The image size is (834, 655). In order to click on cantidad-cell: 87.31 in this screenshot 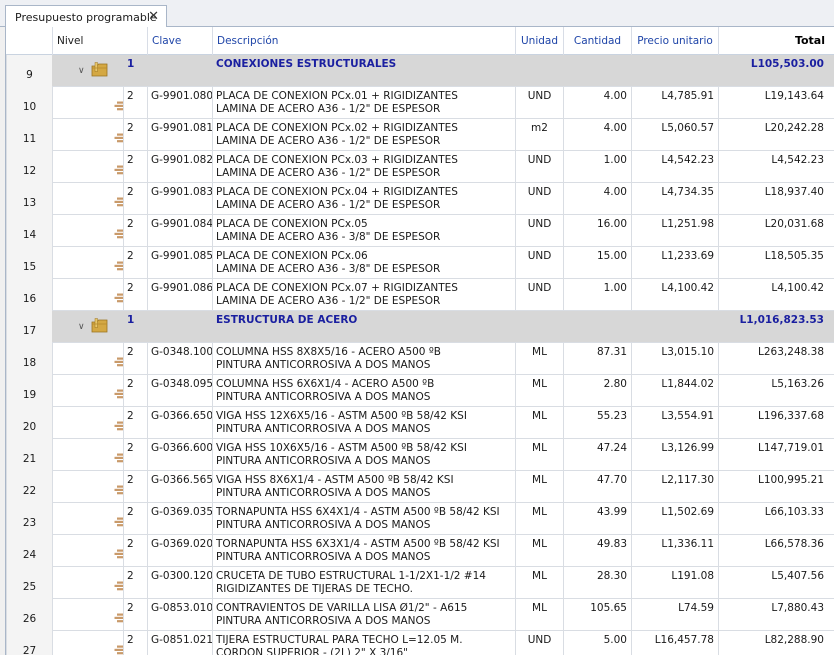, I will do `click(597, 359)`.